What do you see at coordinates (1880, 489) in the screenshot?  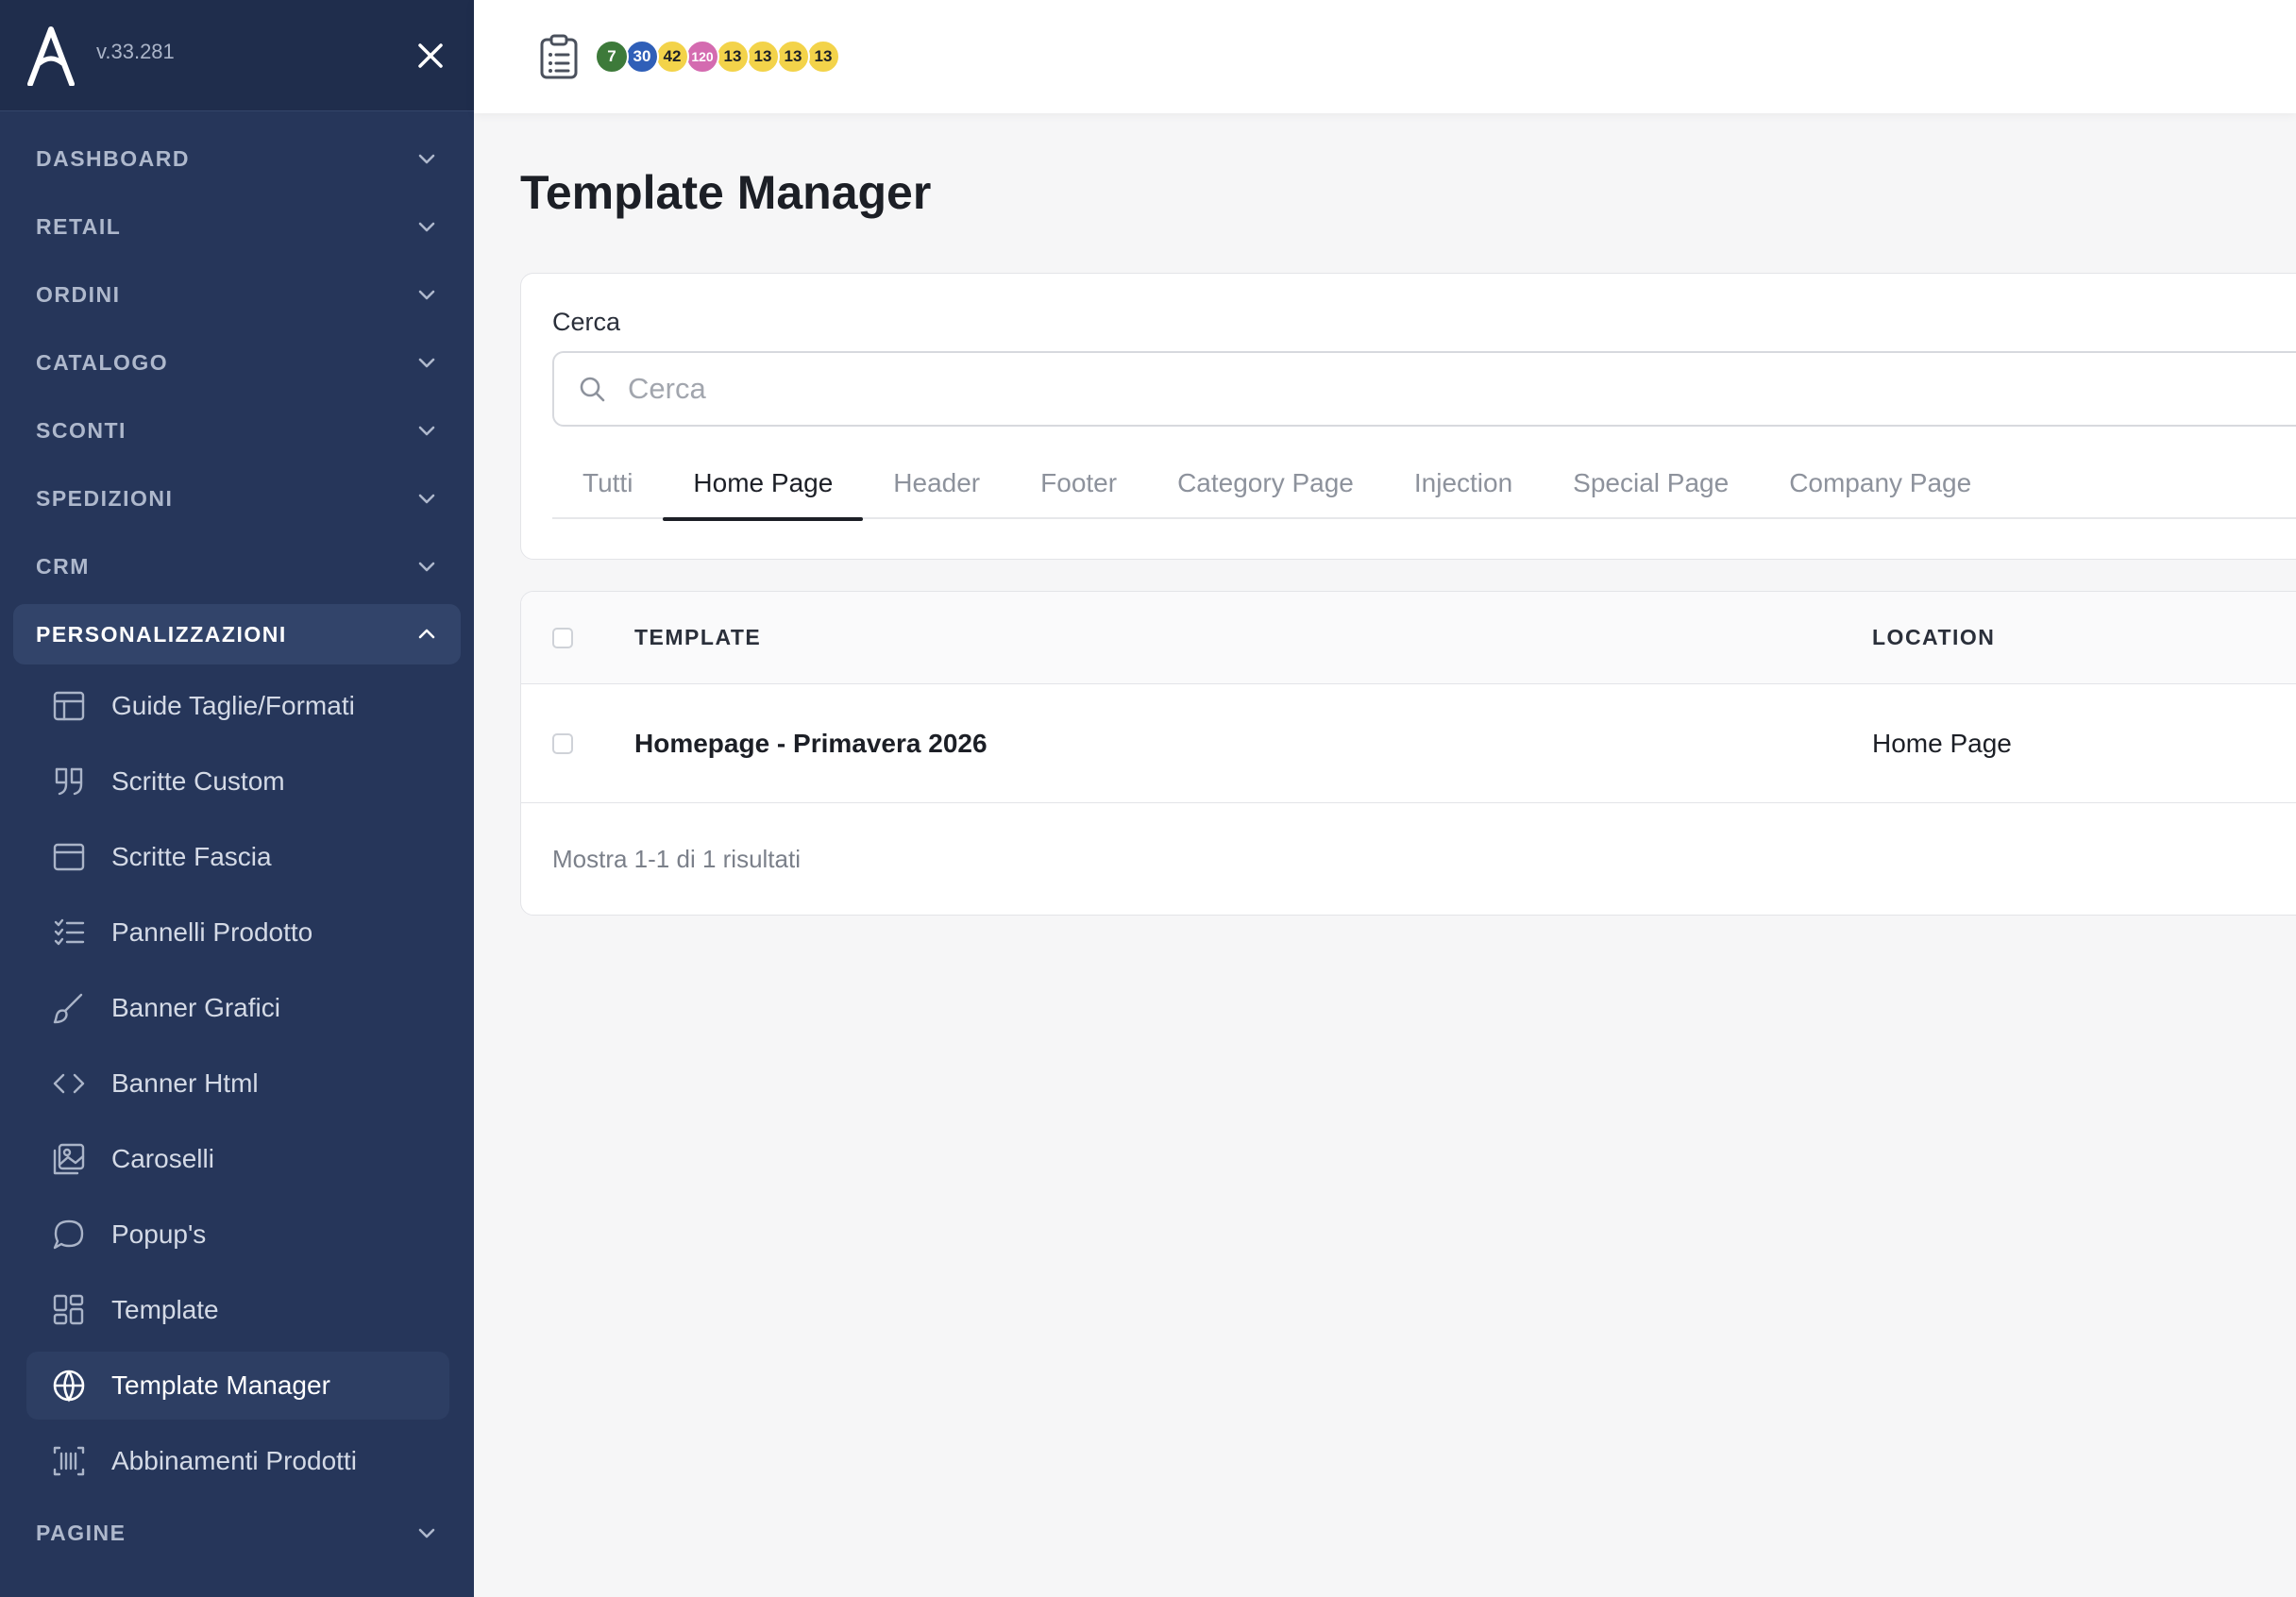 I see `tab-company-page: Company Page` at bounding box center [1880, 489].